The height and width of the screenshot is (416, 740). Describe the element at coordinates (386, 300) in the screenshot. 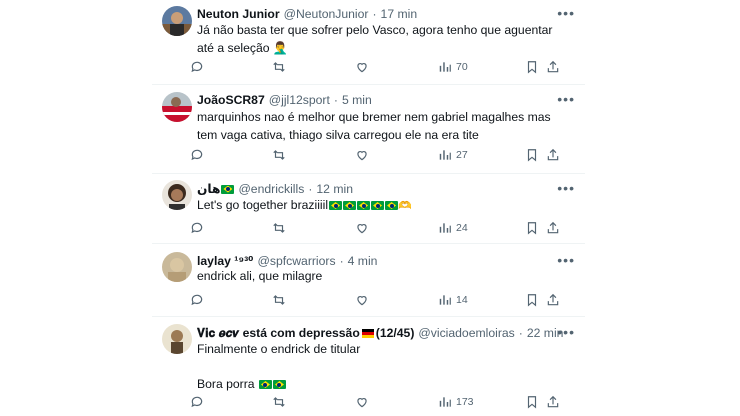

I see `action-bar: 14` at that location.